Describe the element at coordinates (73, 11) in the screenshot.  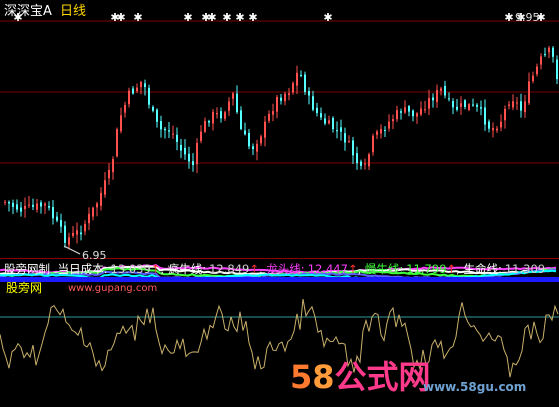
I see `chart-period: 日线` at that location.